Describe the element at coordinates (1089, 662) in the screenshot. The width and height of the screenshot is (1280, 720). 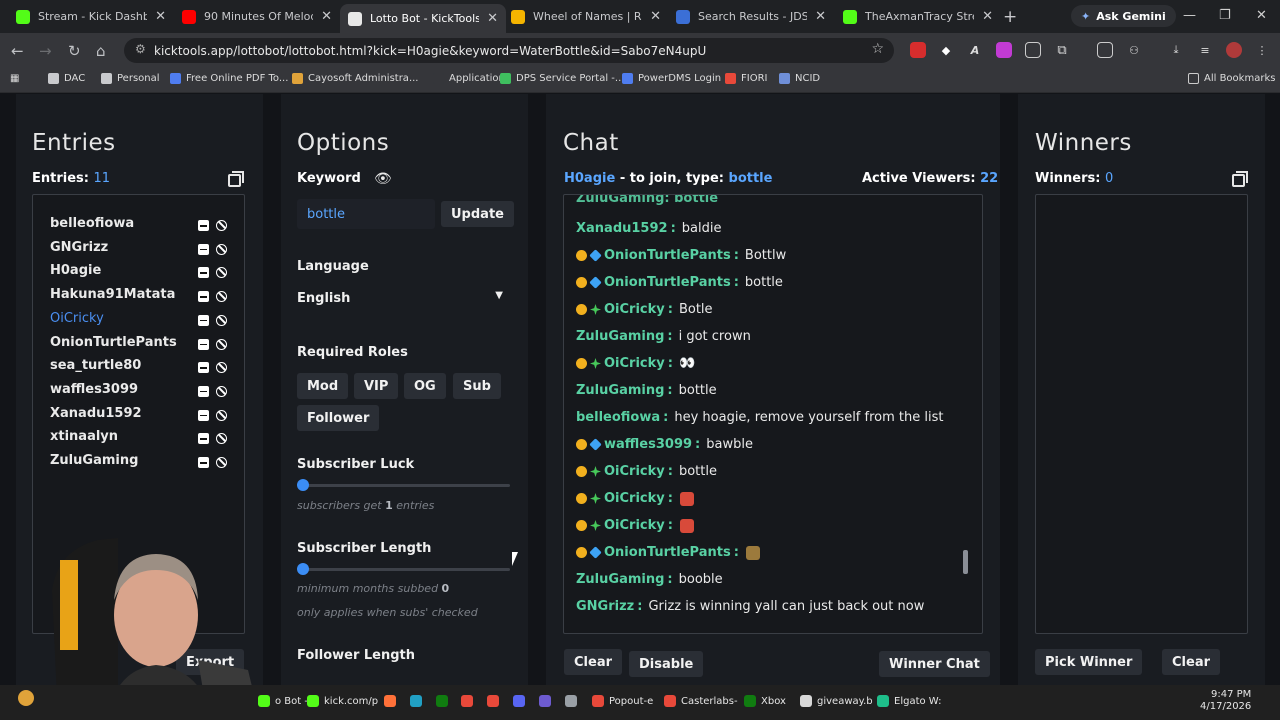
I see `pick-winner-button: Pick Winner` at that location.